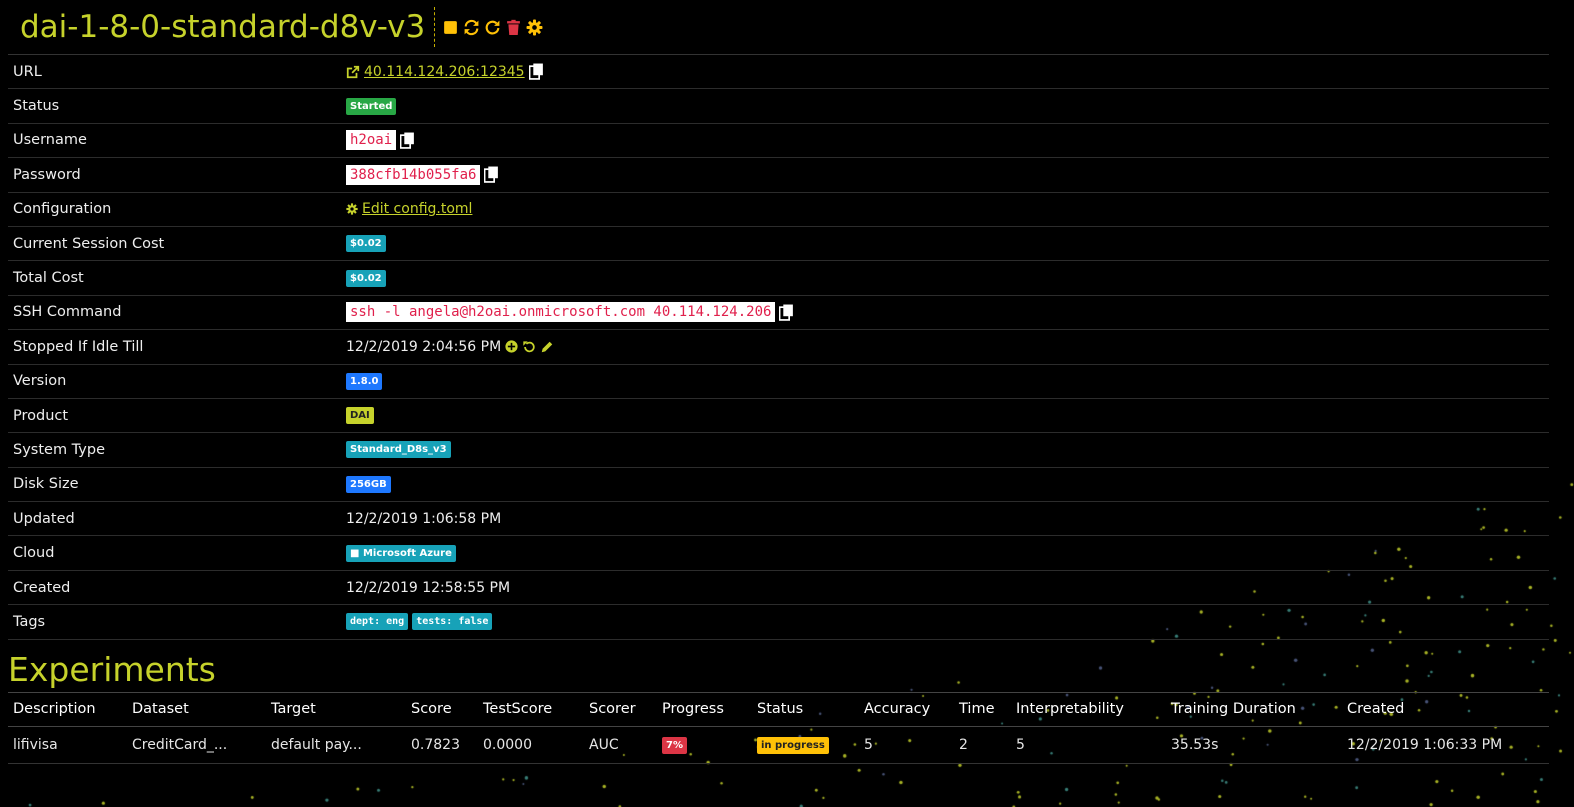 The height and width of the screenshot is (807, 1574). Describe the element at coordinates (417, 209) in the screenshot. I see `edit-config-link: Edit config.toml` at that location.